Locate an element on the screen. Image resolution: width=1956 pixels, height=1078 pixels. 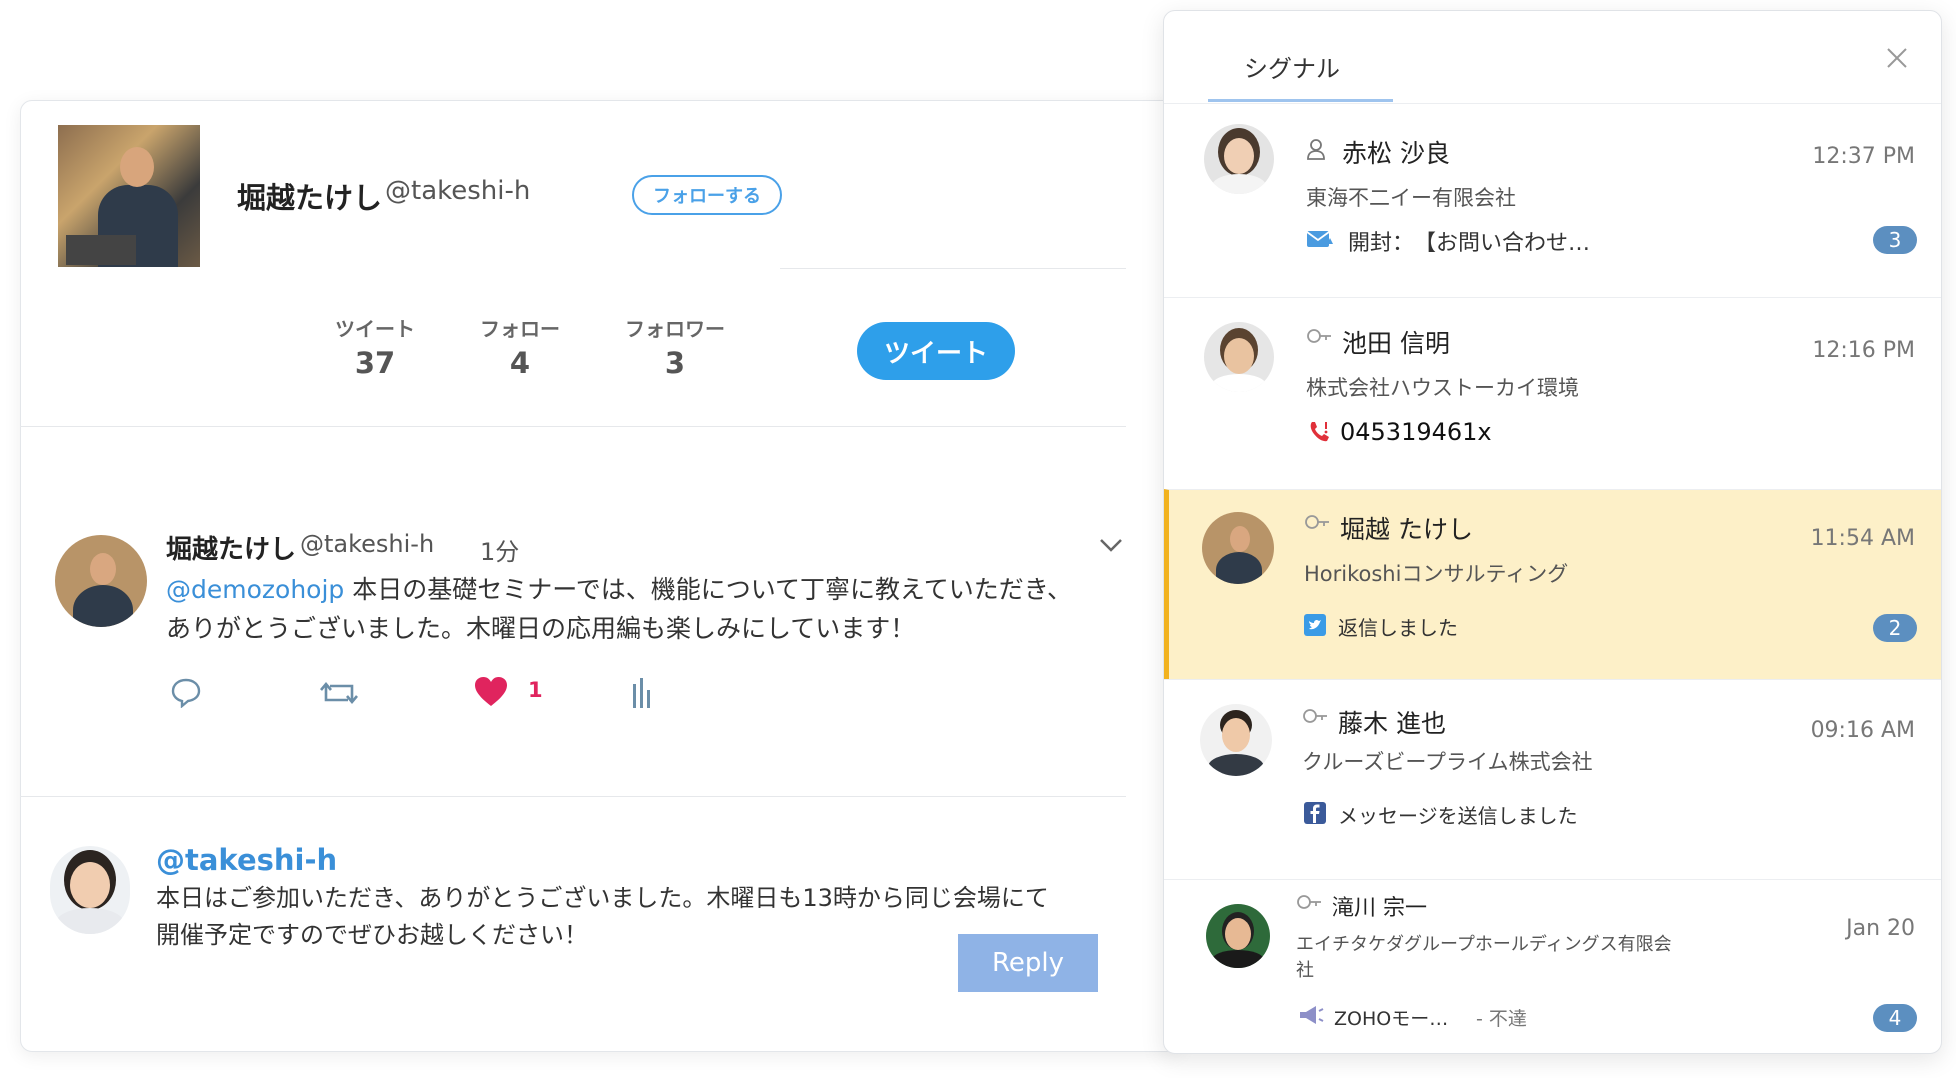
stat-following: フォロー 4 is located at coordinates (520, 346).